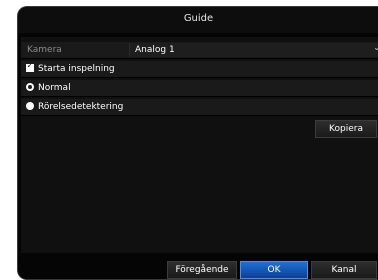 The width and height of the screenshot is (378, 280). What do you see at coordinates (81, 107) in the screenshot?
I see `radio-motion-detection-label: Rörelsedetektering` at bounding box center [81, 107].